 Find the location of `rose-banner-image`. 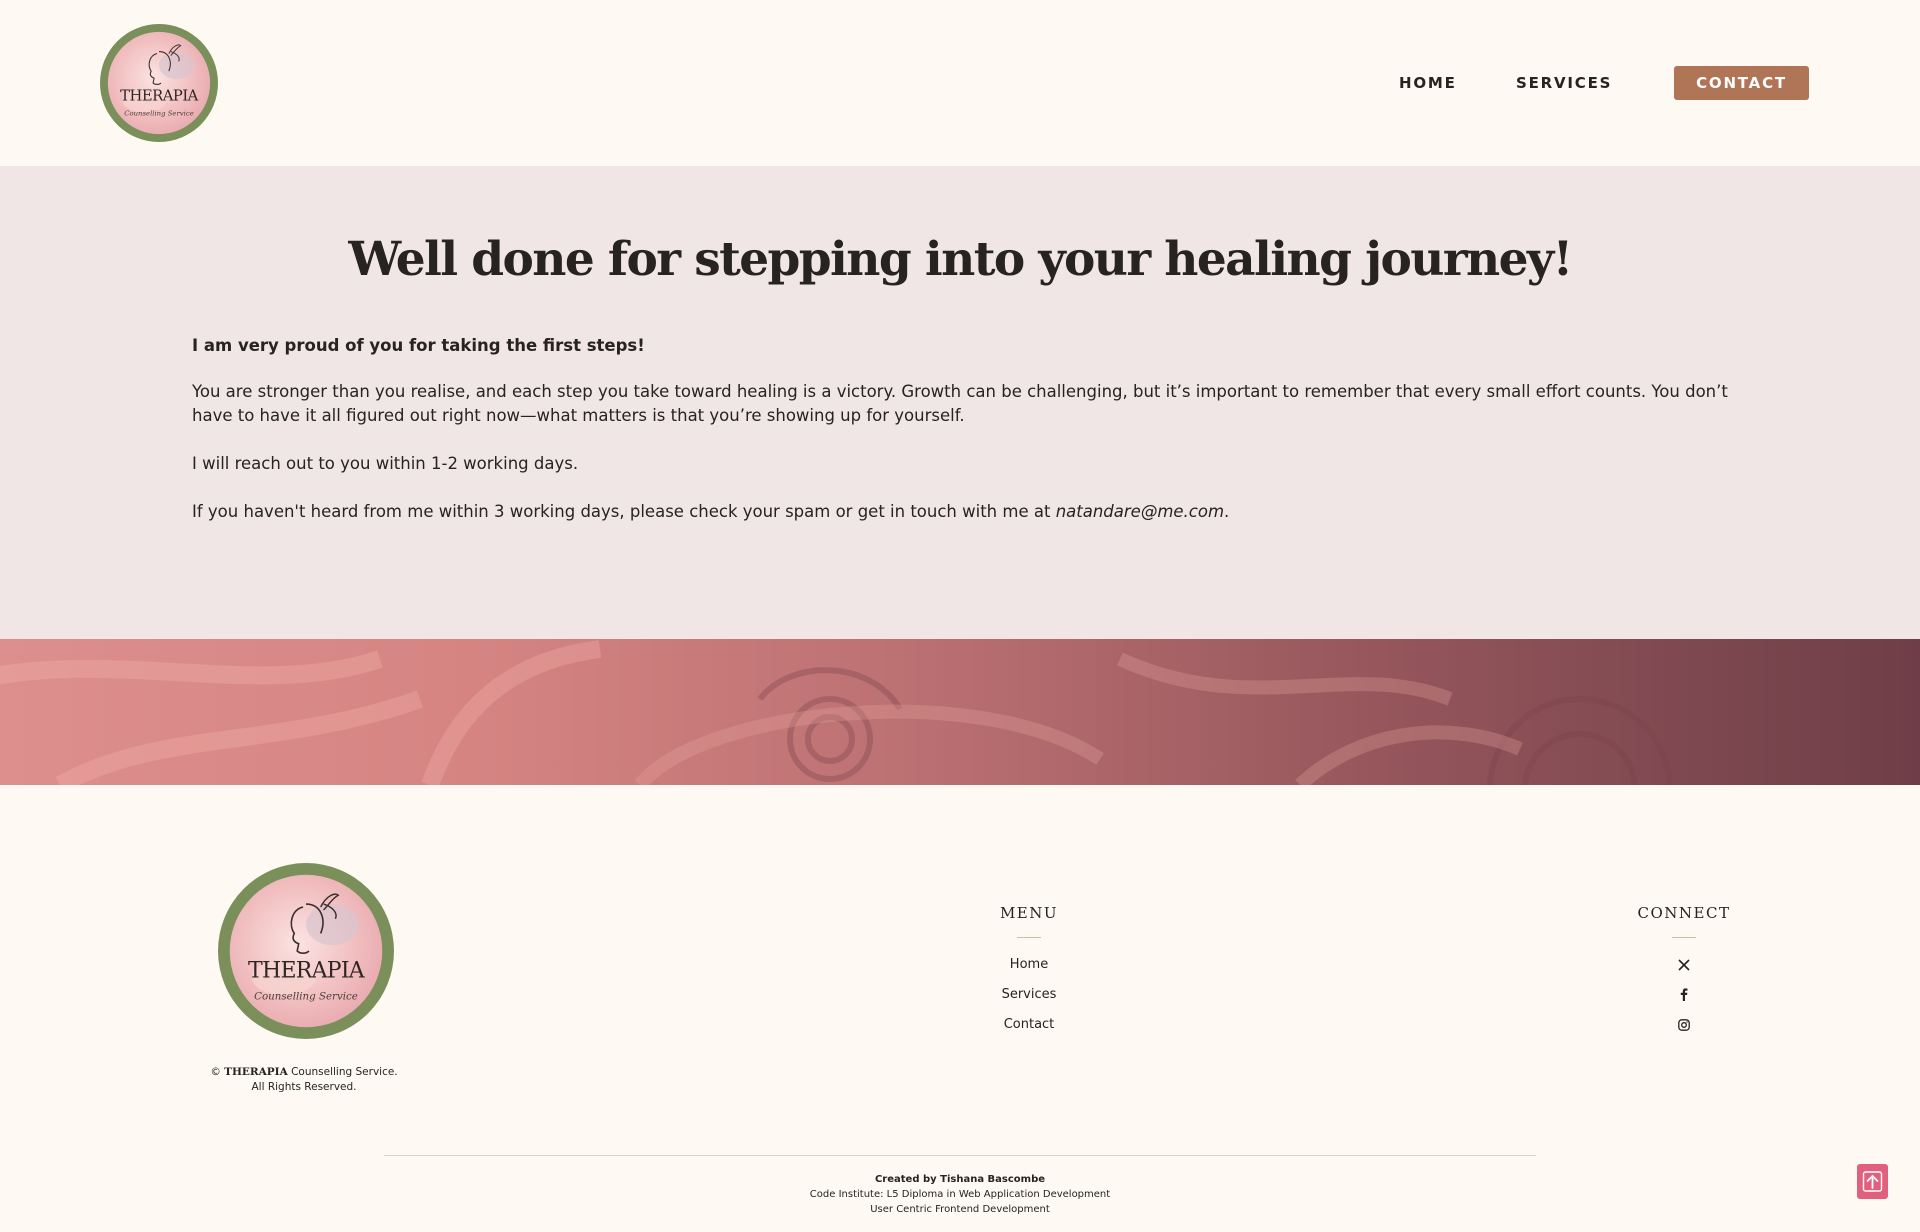

rose-banner-image is located at coordinates (960, 712).